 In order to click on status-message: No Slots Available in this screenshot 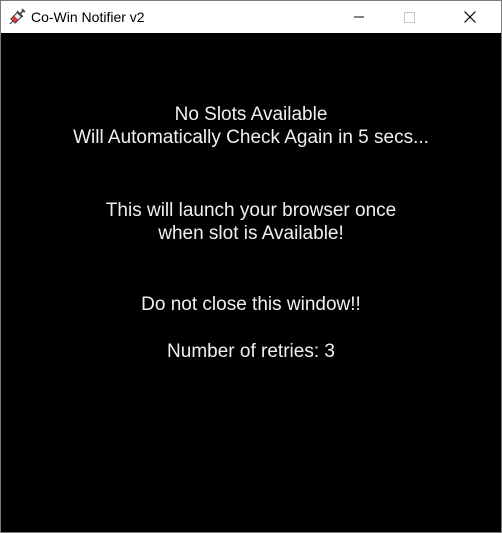, I will do `click(251, 114)`.